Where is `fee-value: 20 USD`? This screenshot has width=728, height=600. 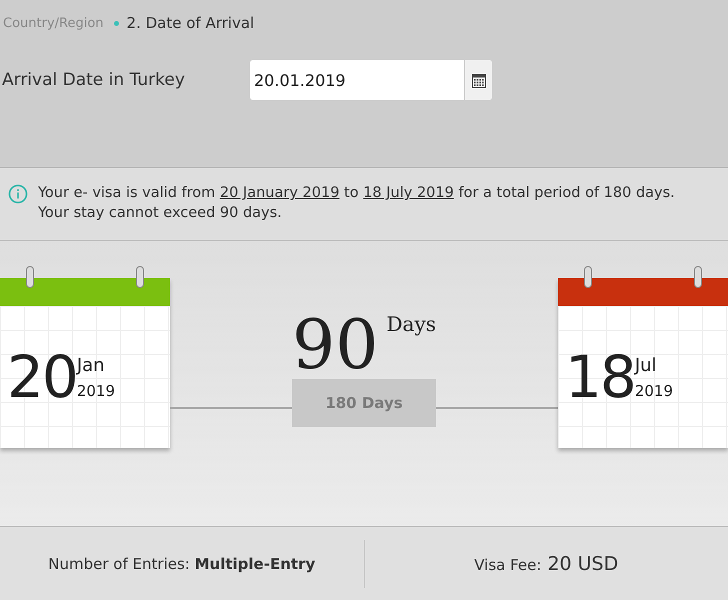
fee-value: 20 USD is located at coordinates (582, 563).